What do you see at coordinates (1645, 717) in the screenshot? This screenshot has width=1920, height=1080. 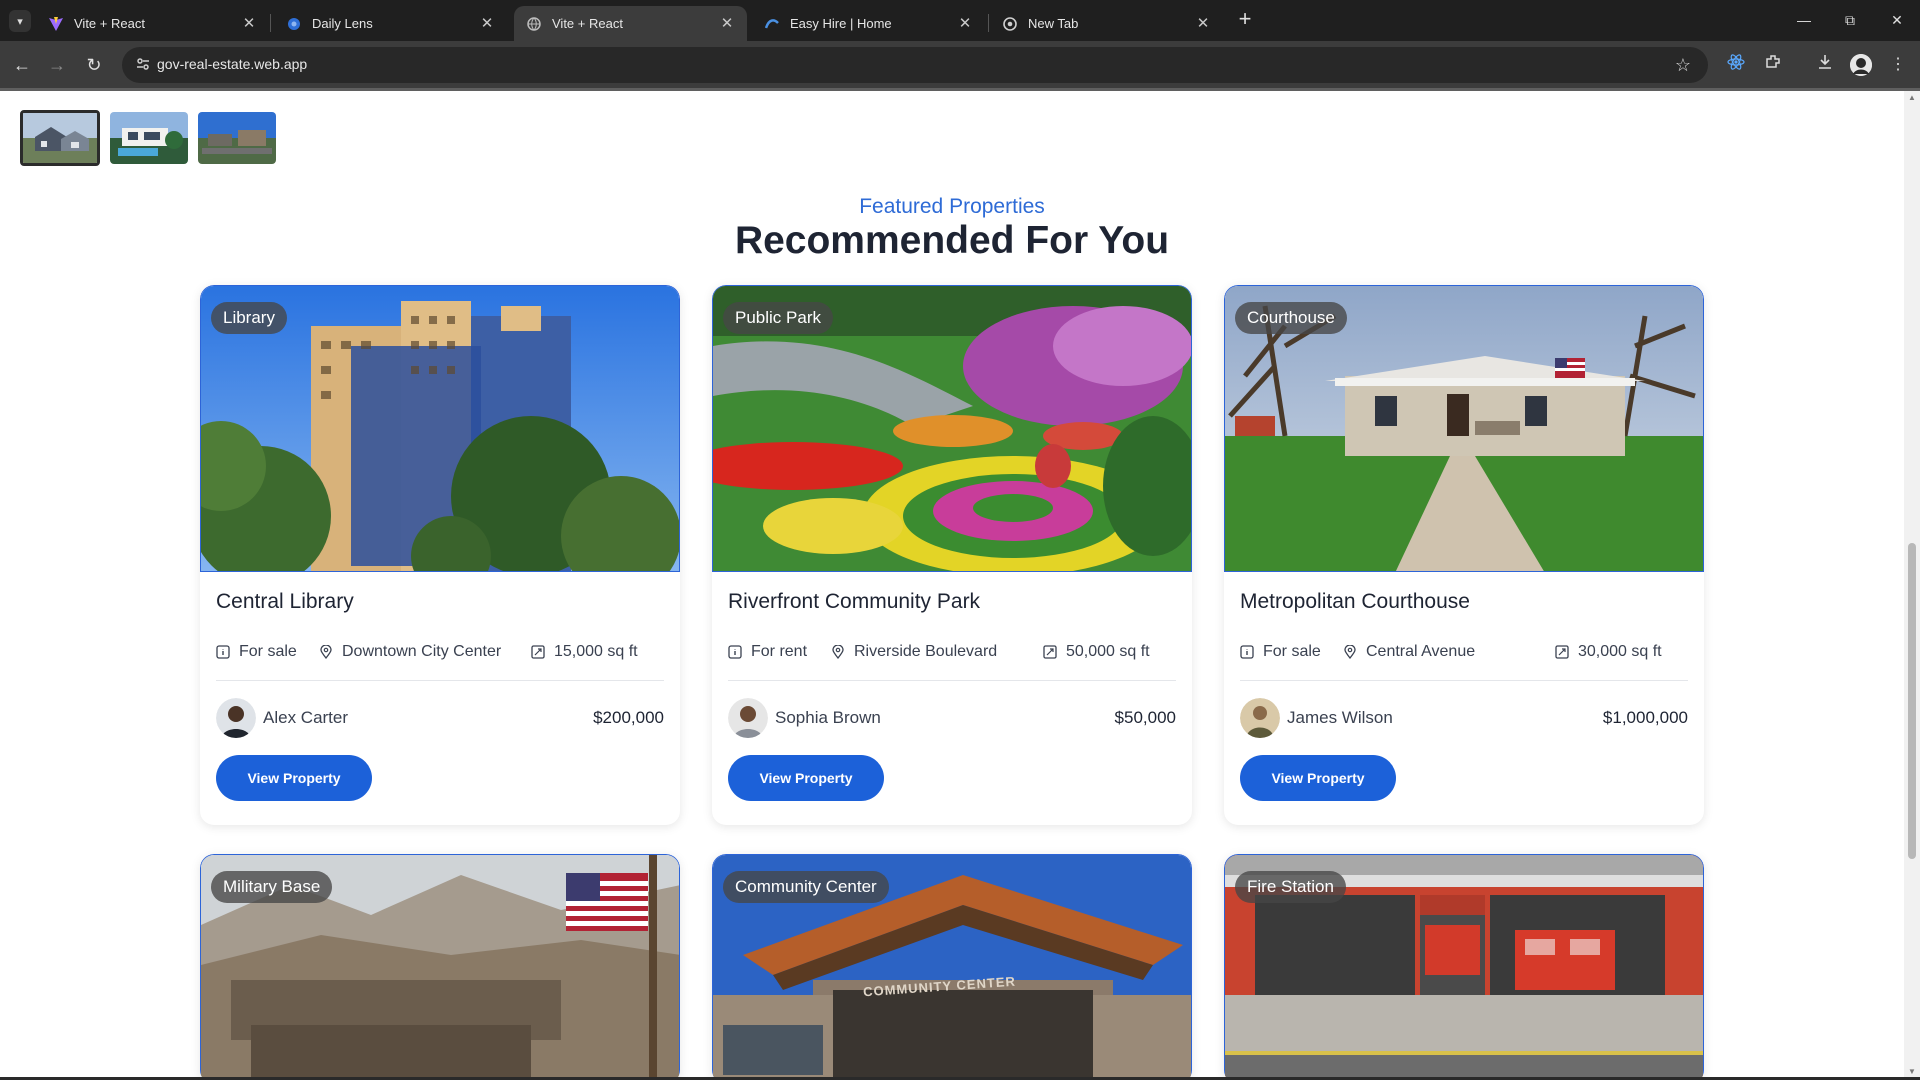 I see `property-price: $1,000,000` at bounding box center [1645, 717].